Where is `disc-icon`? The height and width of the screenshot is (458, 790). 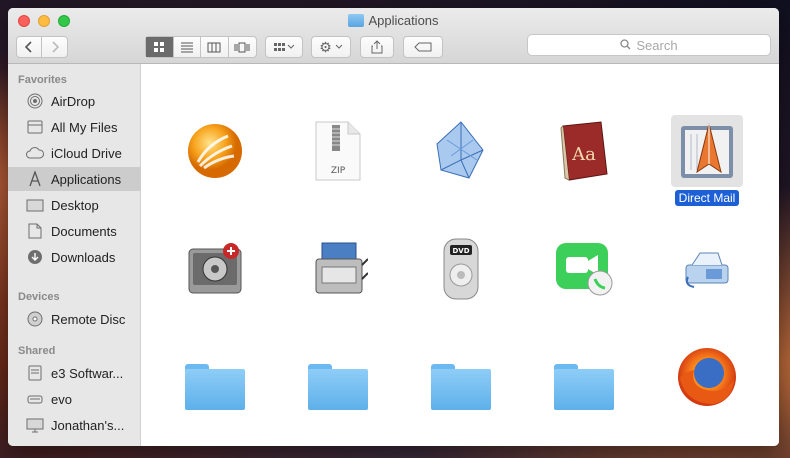 disc-icon is located at coordinates (35, 319).